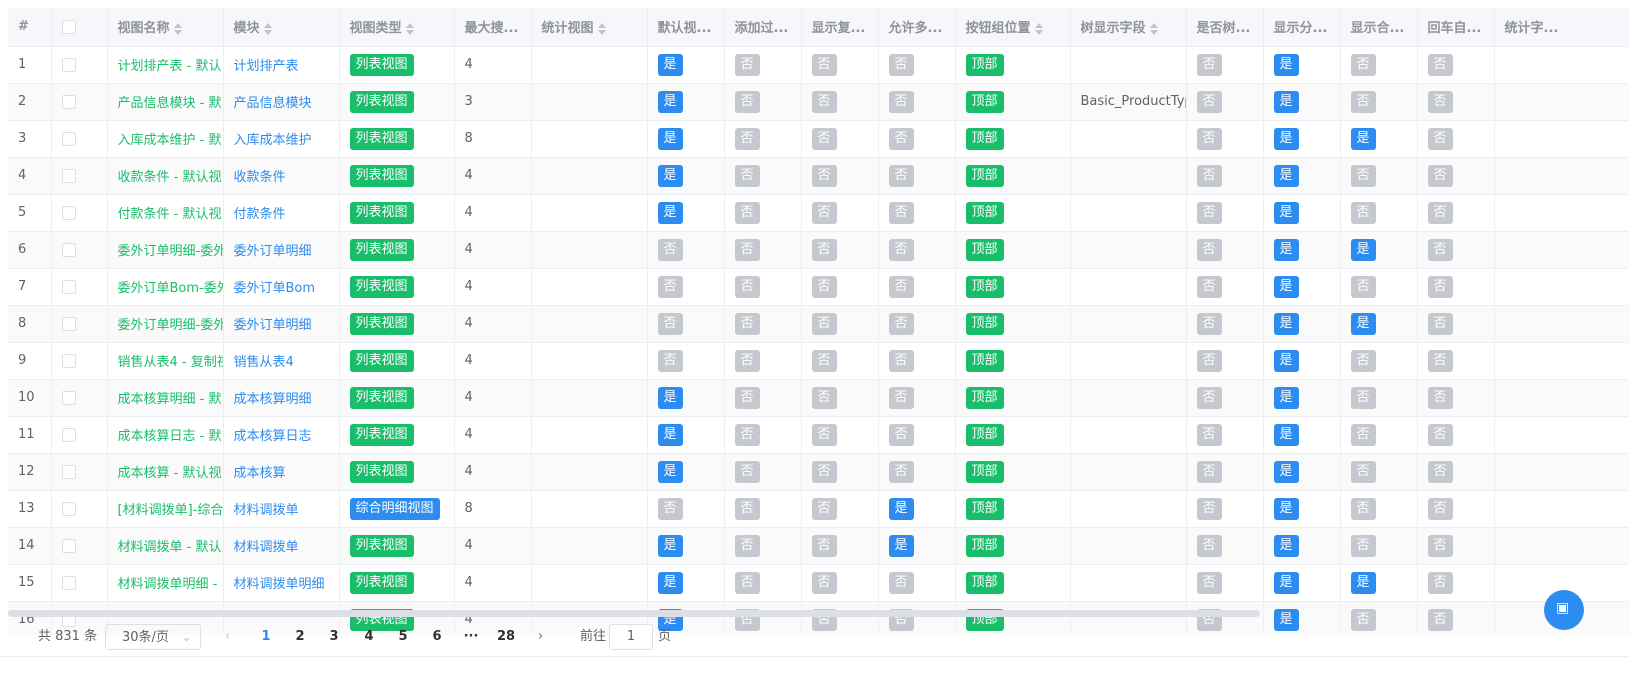  I want to click on prev-page-button: ‹, so click(227, 637).